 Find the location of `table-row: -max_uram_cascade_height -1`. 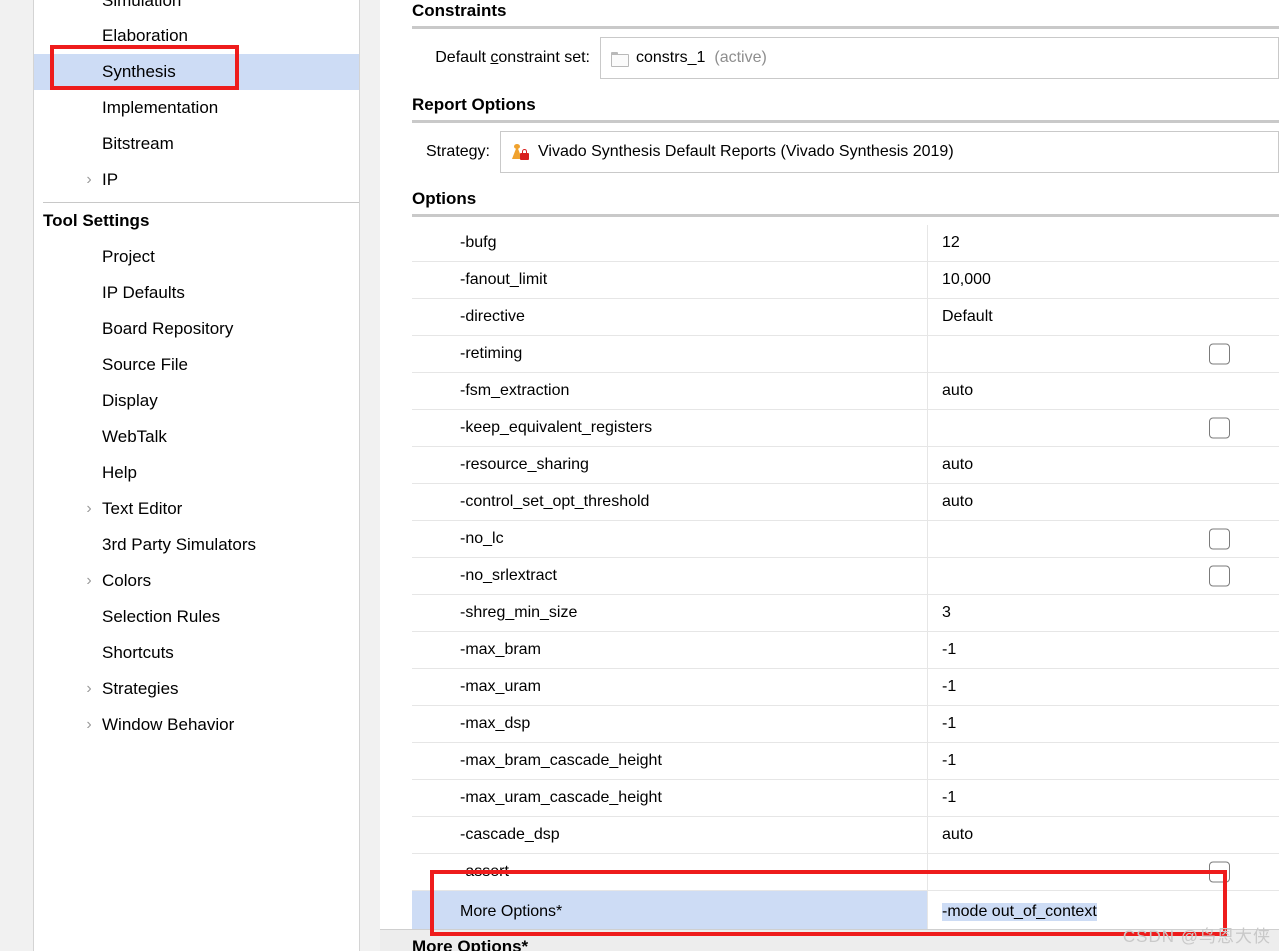

table-row: -max_uram_cascade_height -1 is located at coordinates (845, 798).